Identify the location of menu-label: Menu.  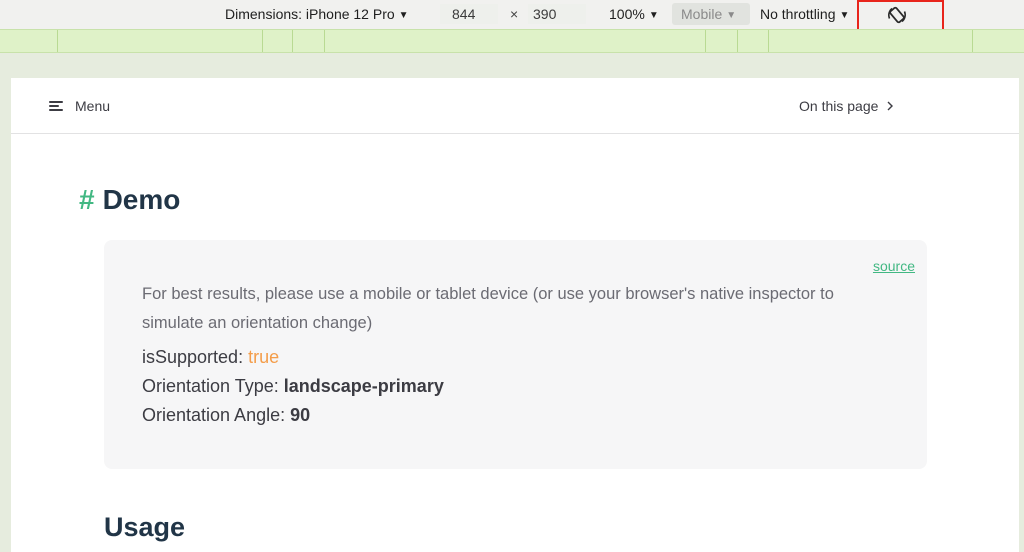
(93, 106).